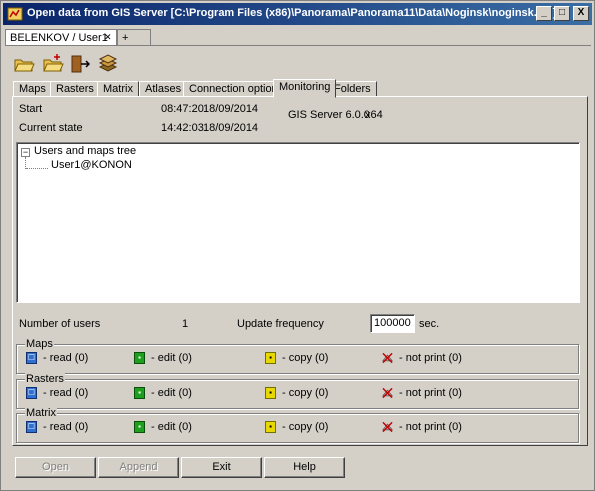 Image resolution: width=595 pixels, height=491 pixels. What do you see at coordinates (171, 393) in the screenshot?
I see `rasters-edit-text: - edit (0)` at bounding box center [171, 393].